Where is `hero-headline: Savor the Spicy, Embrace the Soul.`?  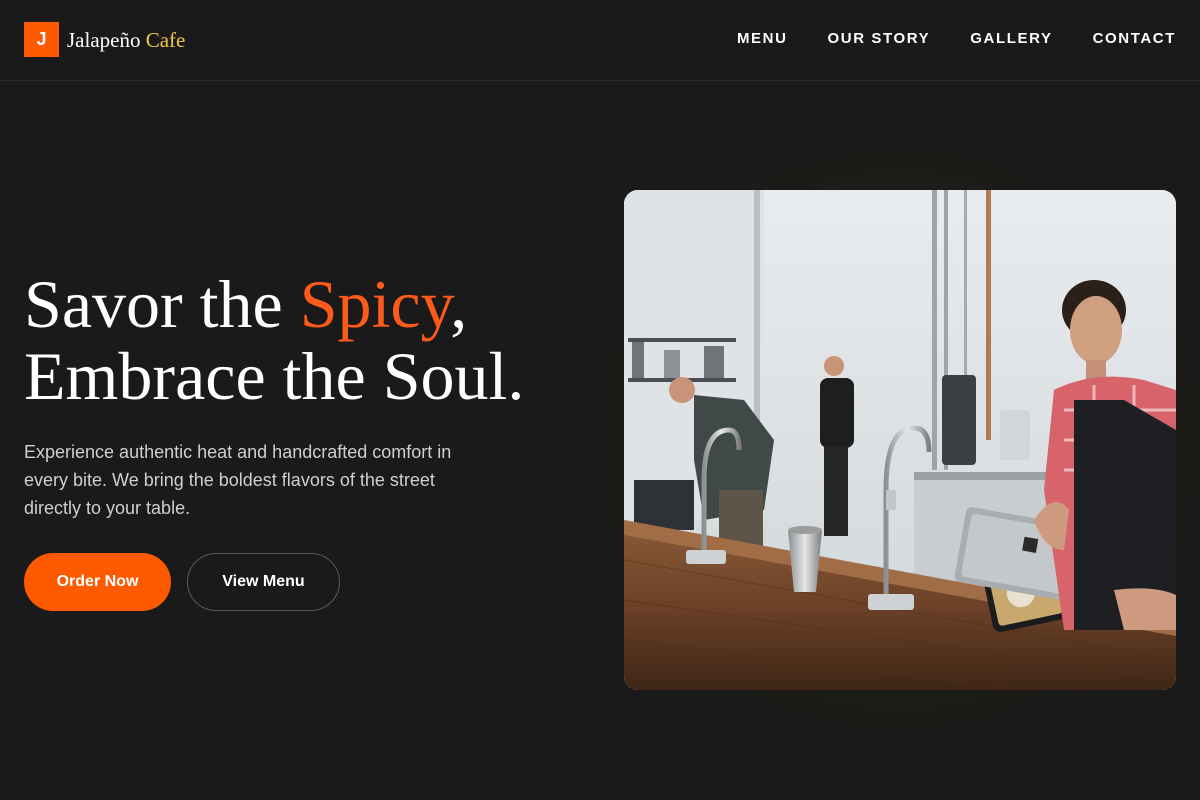
hero-headline: Savor the Spicy, Embrace the Soul. is located at coordinates (314, 340).